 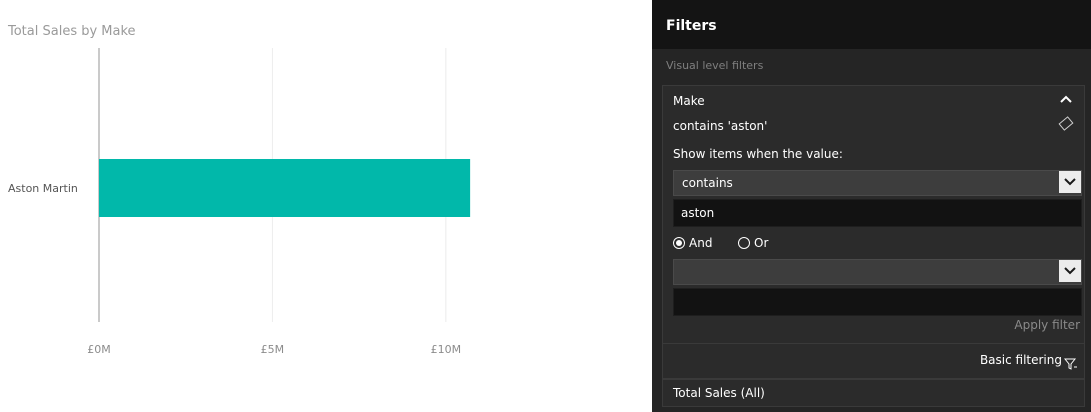 I want to click on funnel-icon, so click(x=1070, y=364).